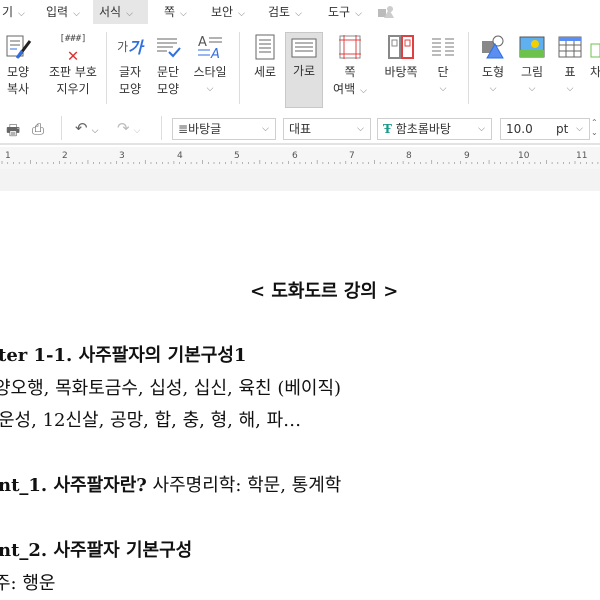 The height and width of the screenshot is (600, 600). What do you see at coordinates (279, 12) in the screenshot?
I see `menu-label: 검토` at bounding box center [279, 12].